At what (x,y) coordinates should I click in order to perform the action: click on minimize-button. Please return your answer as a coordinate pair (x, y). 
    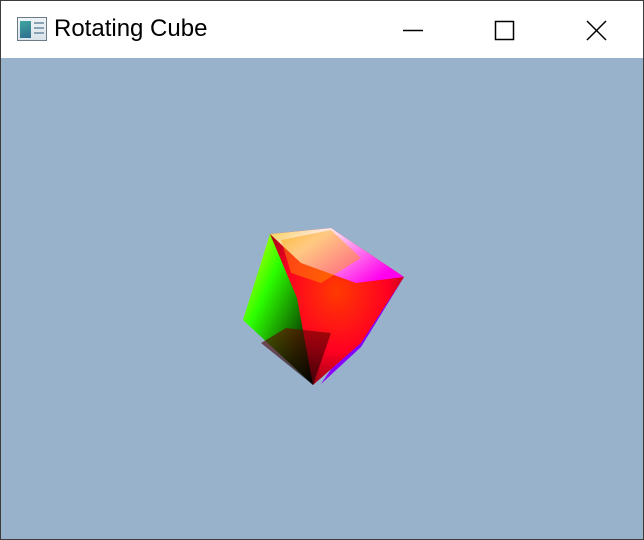
    Looking at the image, I should click on (413, 29).